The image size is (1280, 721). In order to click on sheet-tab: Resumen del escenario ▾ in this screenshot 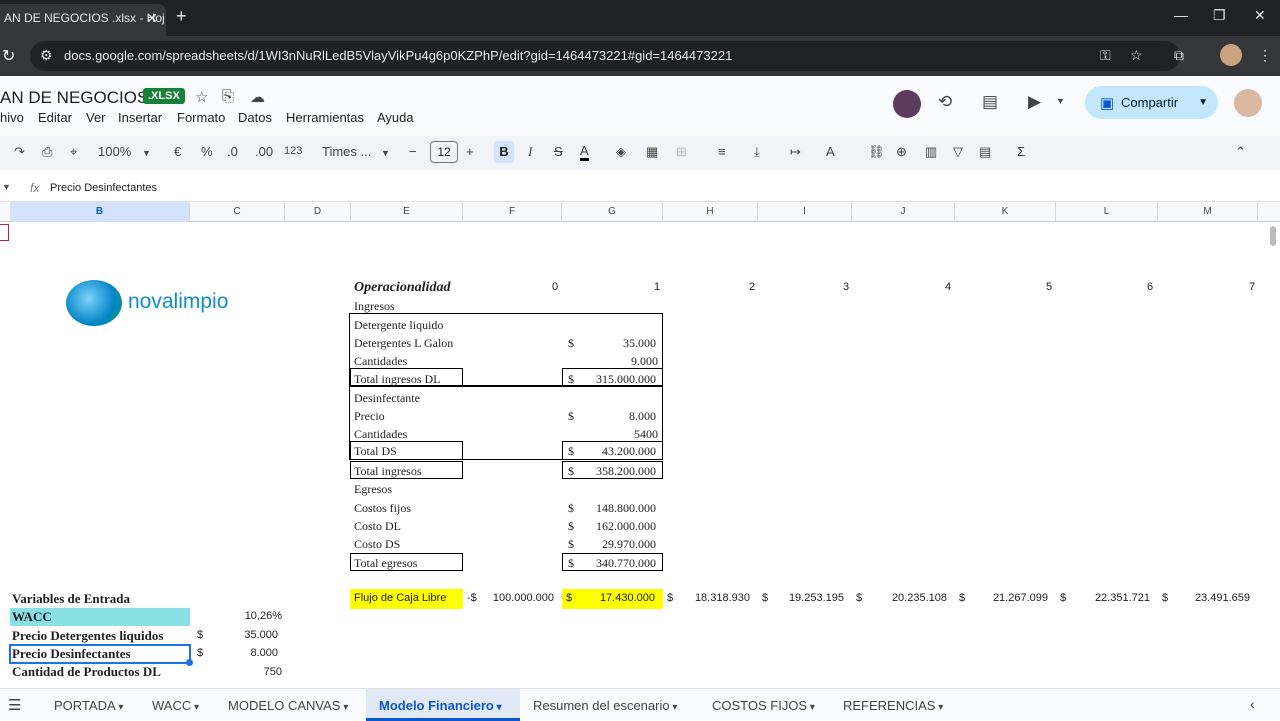, I will do `click(605, 705)`.